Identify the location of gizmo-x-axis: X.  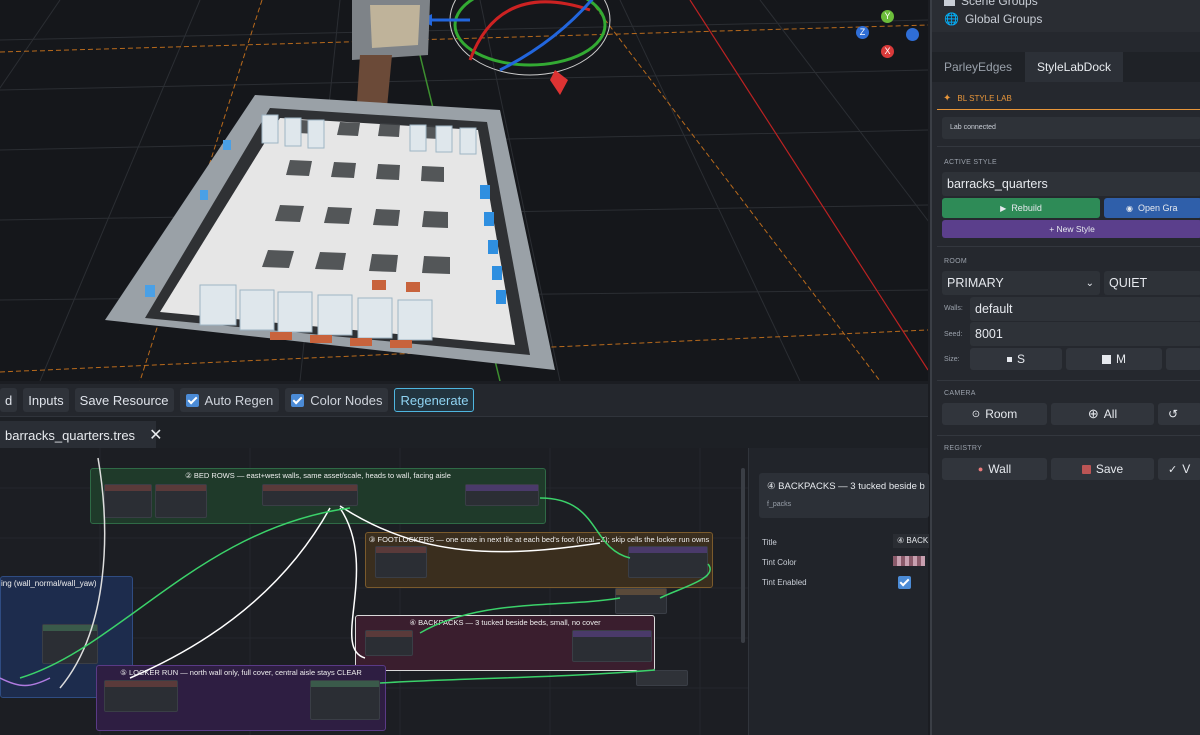
(887, 51).